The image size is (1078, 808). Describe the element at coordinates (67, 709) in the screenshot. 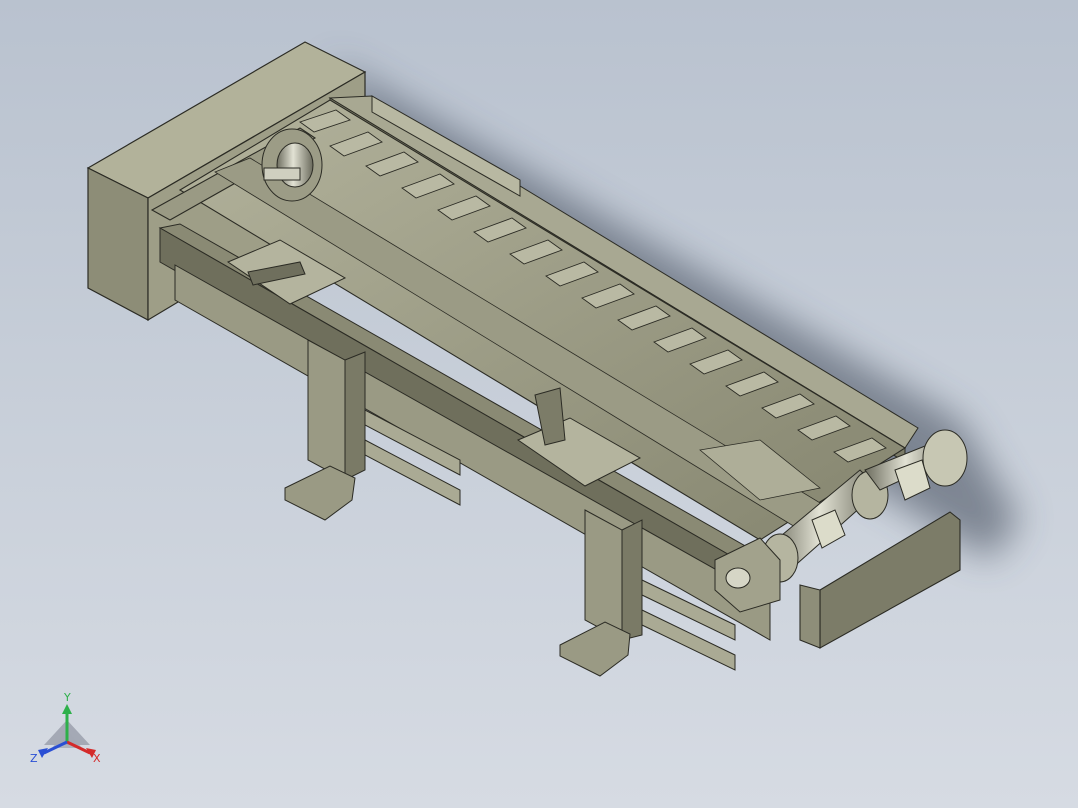

I see `y-axis-arrow` at that location.